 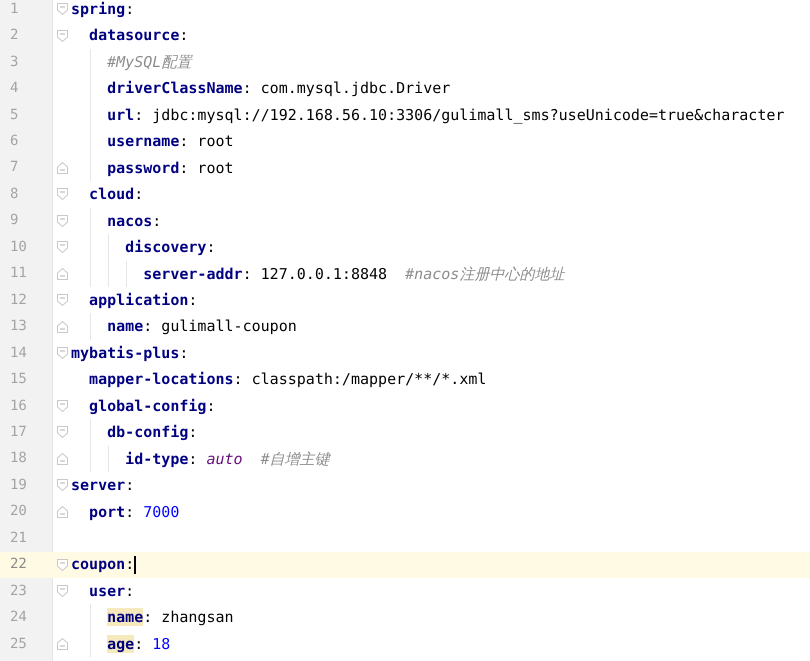 What do you see at coordinates (18, 353) in the screenshot?
I see `line-number: 14` at bounding box center [18, 353].